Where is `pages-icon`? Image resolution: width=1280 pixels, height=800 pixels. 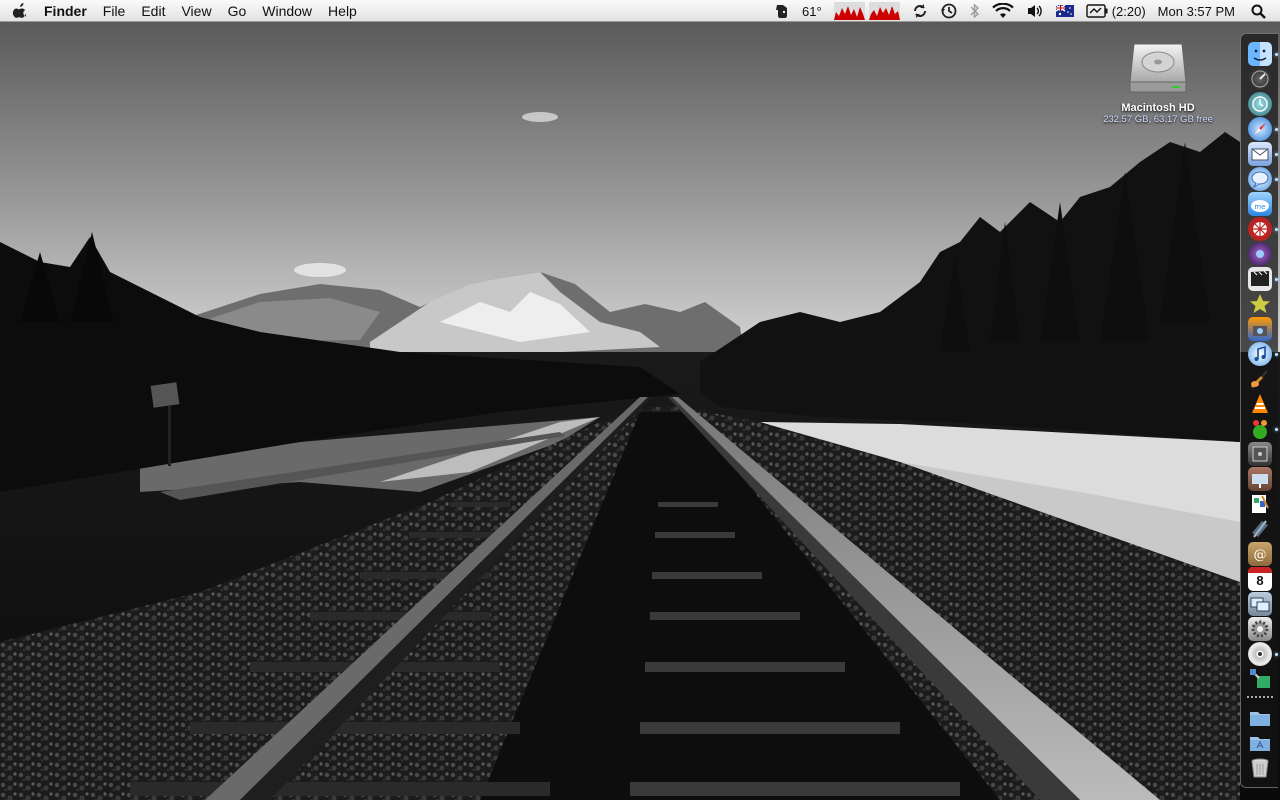
pages-icon is located at coordinates (1260, 504).